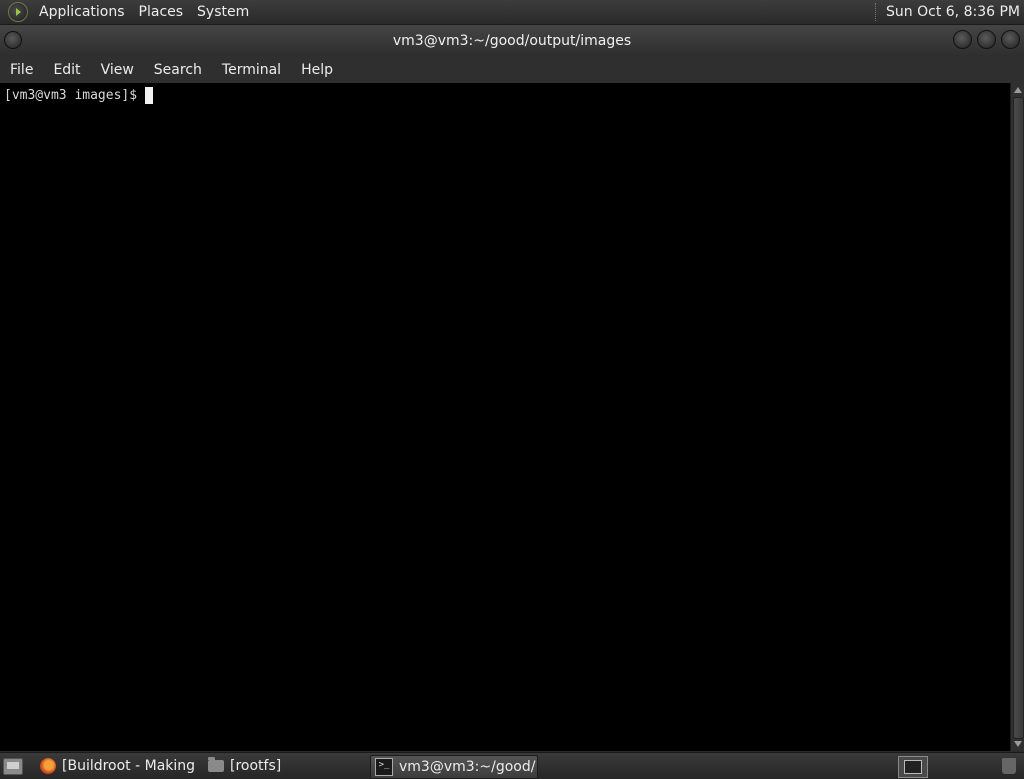 The height and width of the screenshot is (779, 1024). What do you see at coordinates (284, 766) in the screenshot?
I see `task-rootfs: [rootfs]` at bounding box center [284, 766].